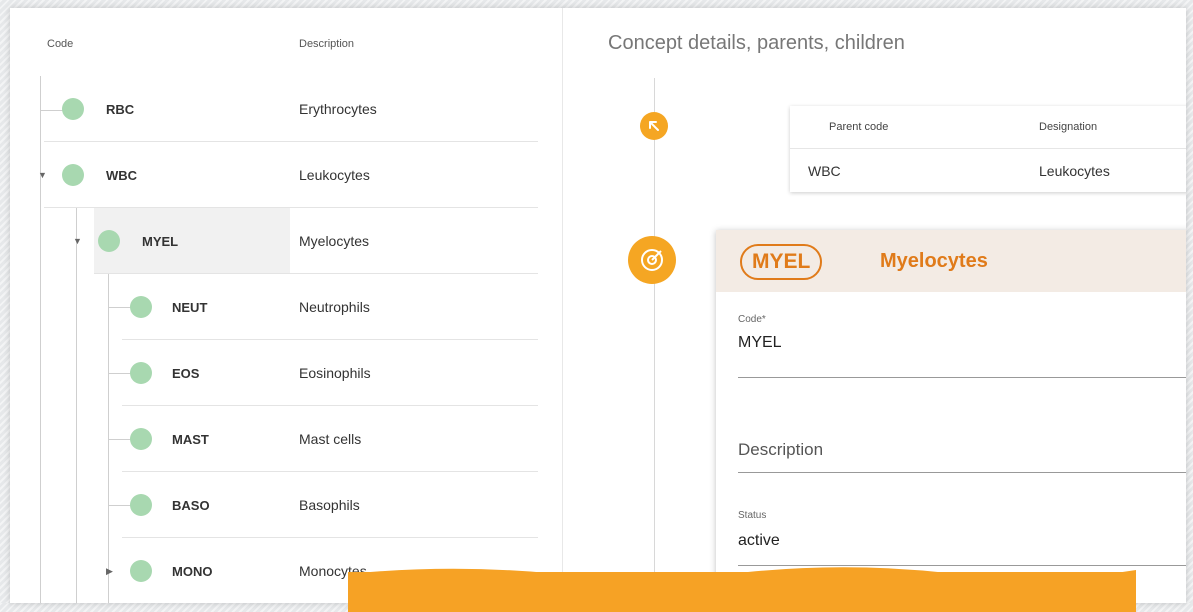 This screenshot has width=1193, height=612. What do you see at coordinates (326, 44) in the screenshot?
I see `description-column-header: Description` at bounding box center [326, 44].